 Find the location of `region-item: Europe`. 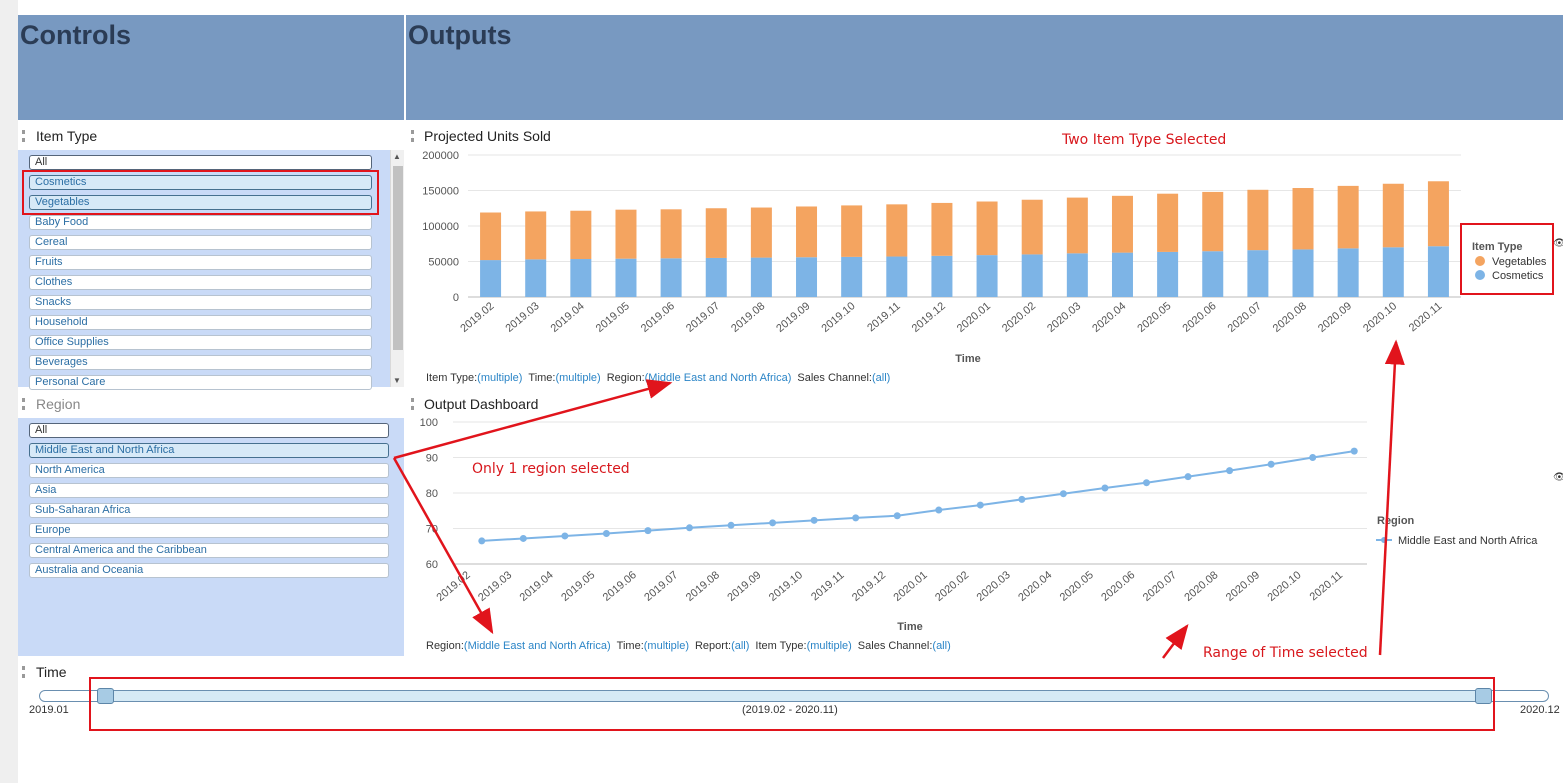

region-item: Europe is located at coordinates (209, 530).